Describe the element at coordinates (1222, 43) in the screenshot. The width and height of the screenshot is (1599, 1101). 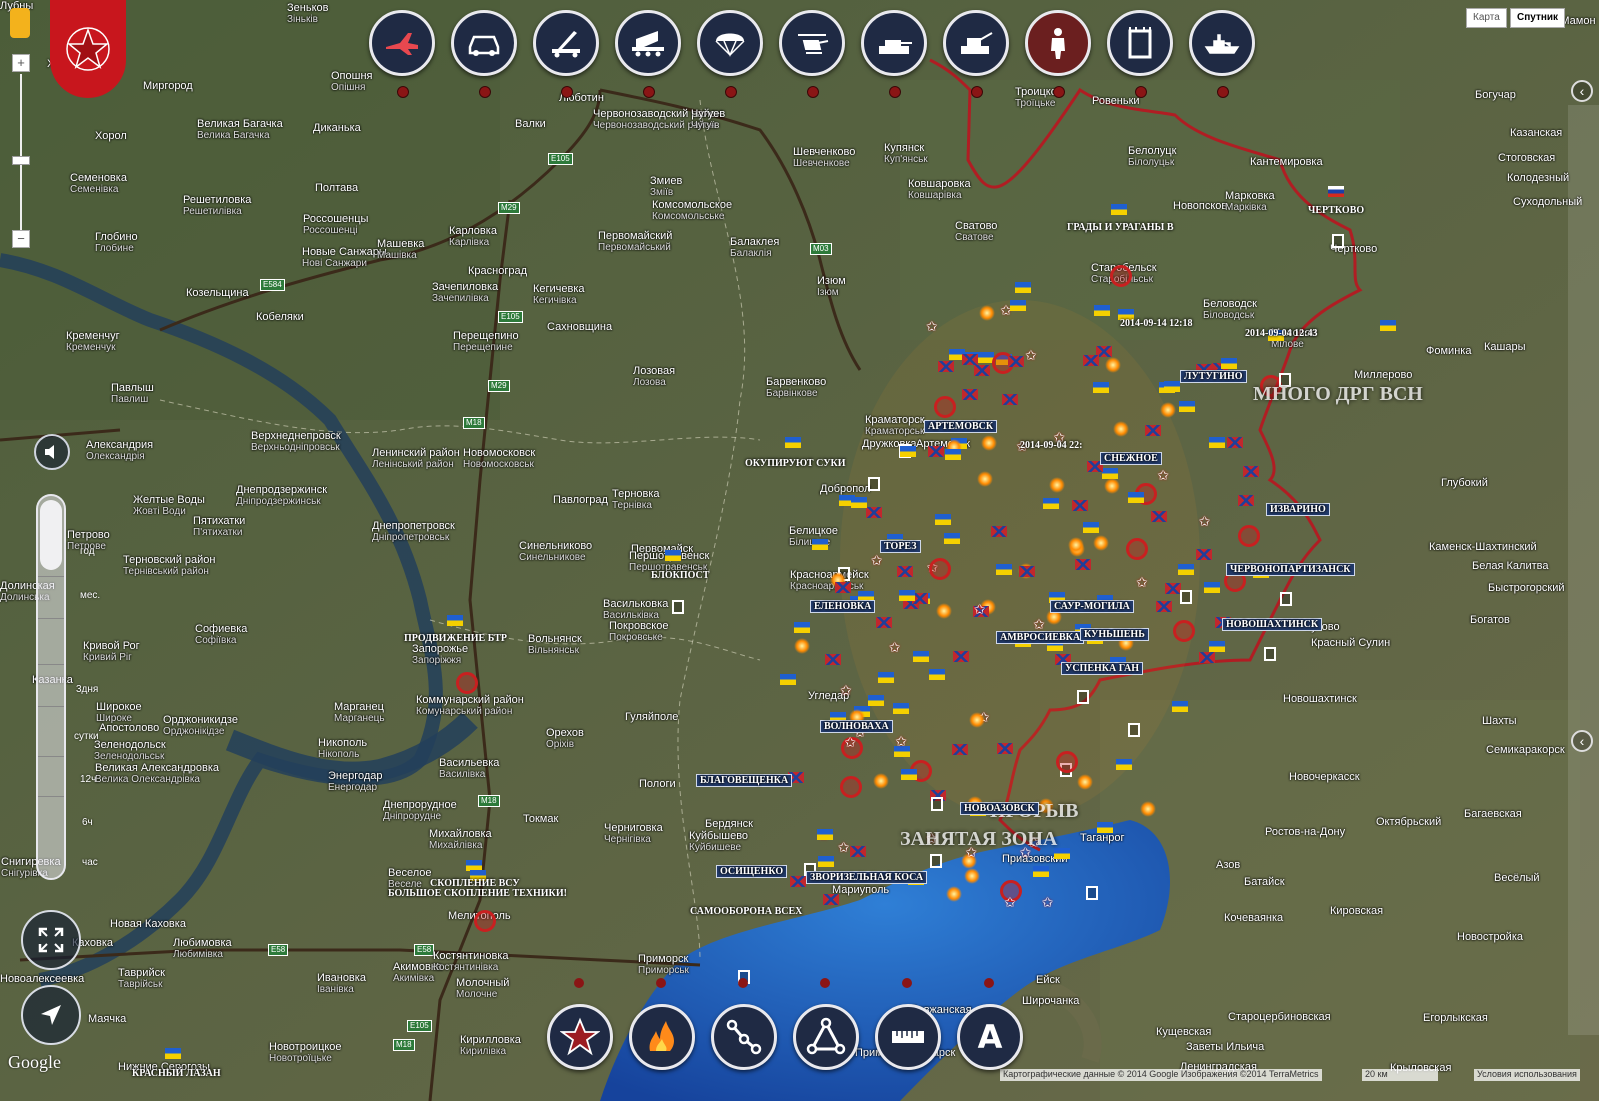
I see `navy-layer-button` at that location.